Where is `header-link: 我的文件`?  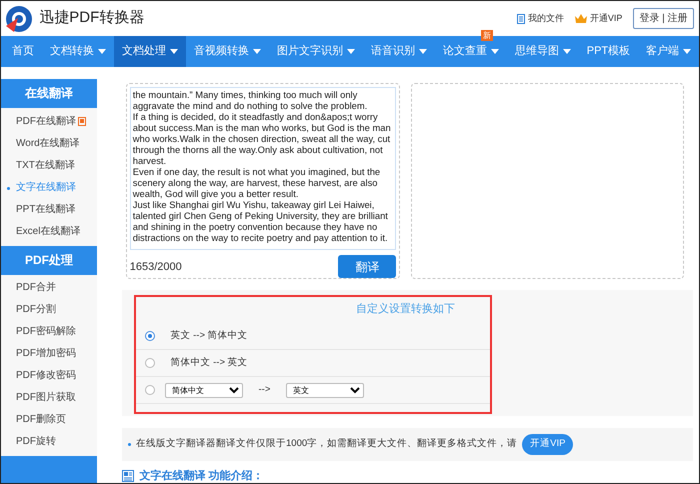
header-link: 我的文件 is located at coordinates (540, 19).